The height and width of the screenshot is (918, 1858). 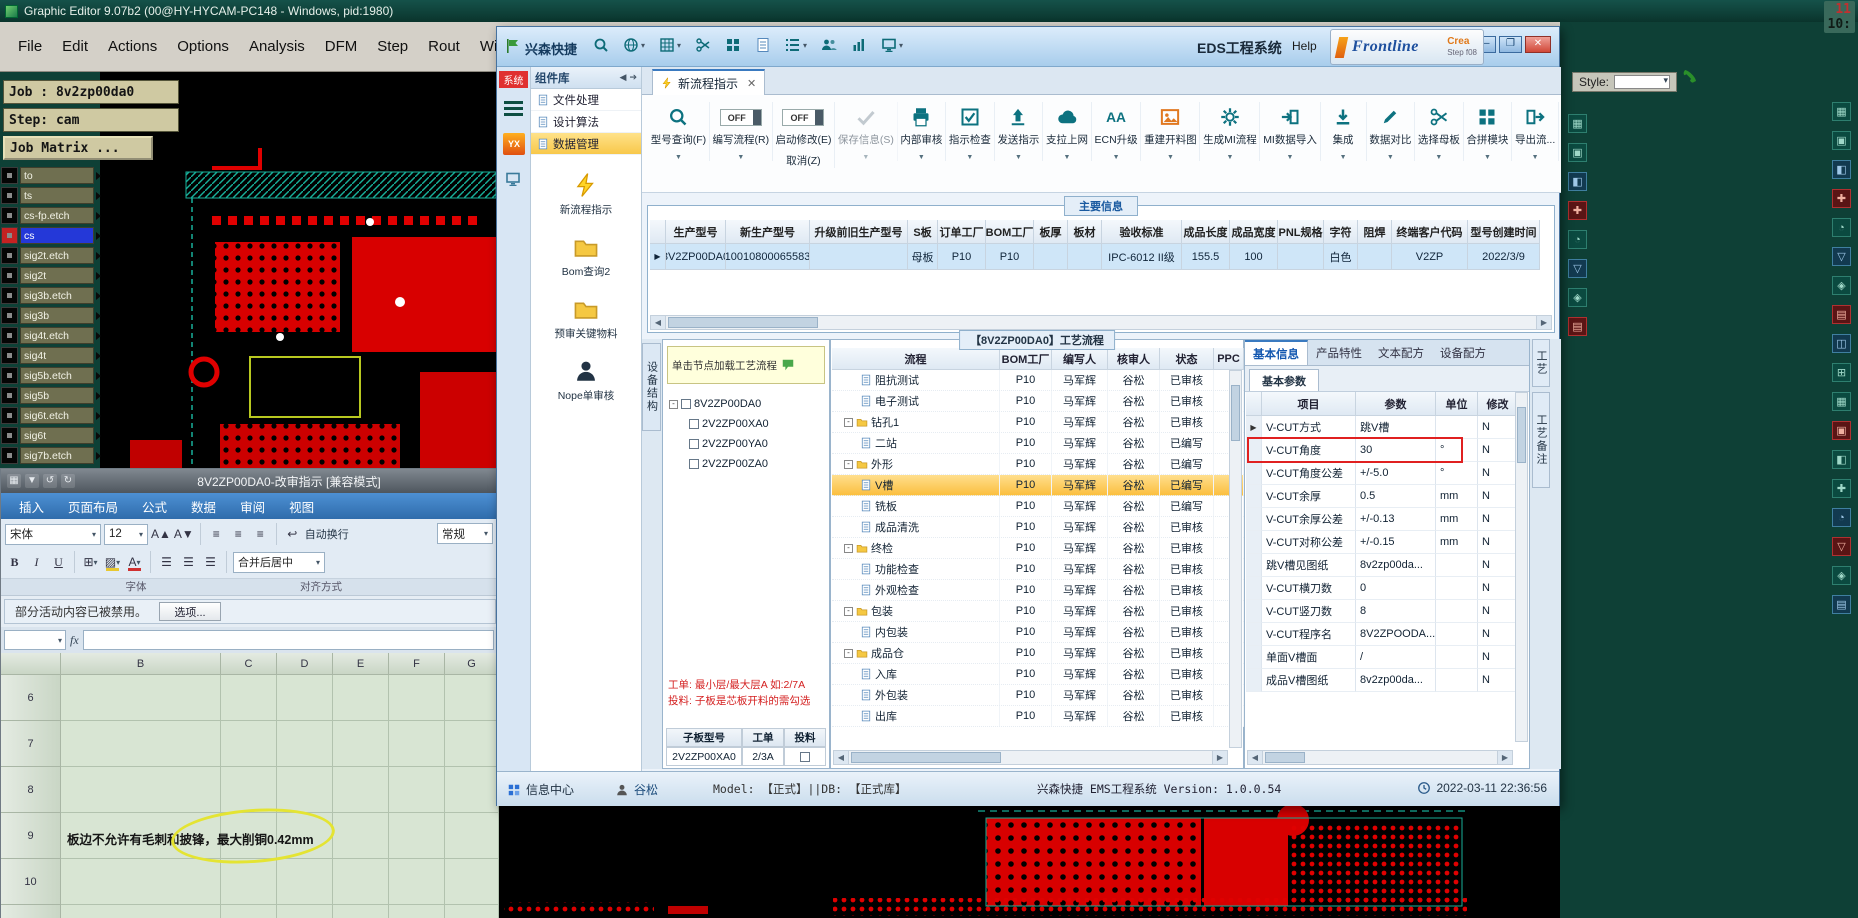 I want to click on maximize-button: ❐, so click(x=1510, y=44).